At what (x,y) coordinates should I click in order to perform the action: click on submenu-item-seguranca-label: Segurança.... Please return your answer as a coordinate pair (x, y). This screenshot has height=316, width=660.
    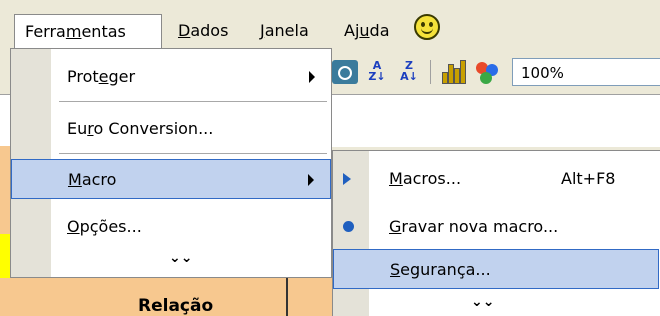
    Looking at the image, I should click on (440, 269).